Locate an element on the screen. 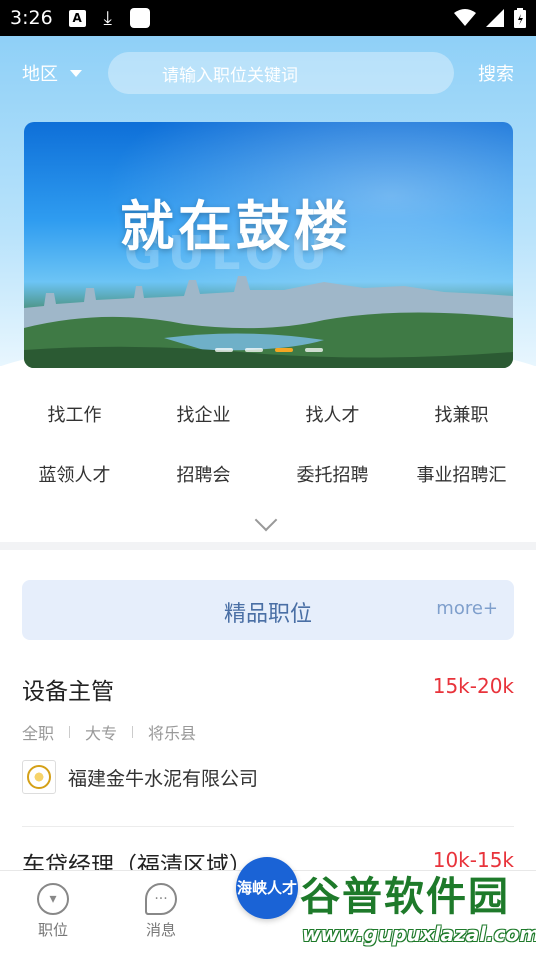  search-button: 搜索 is located at coordinates (496, 73).